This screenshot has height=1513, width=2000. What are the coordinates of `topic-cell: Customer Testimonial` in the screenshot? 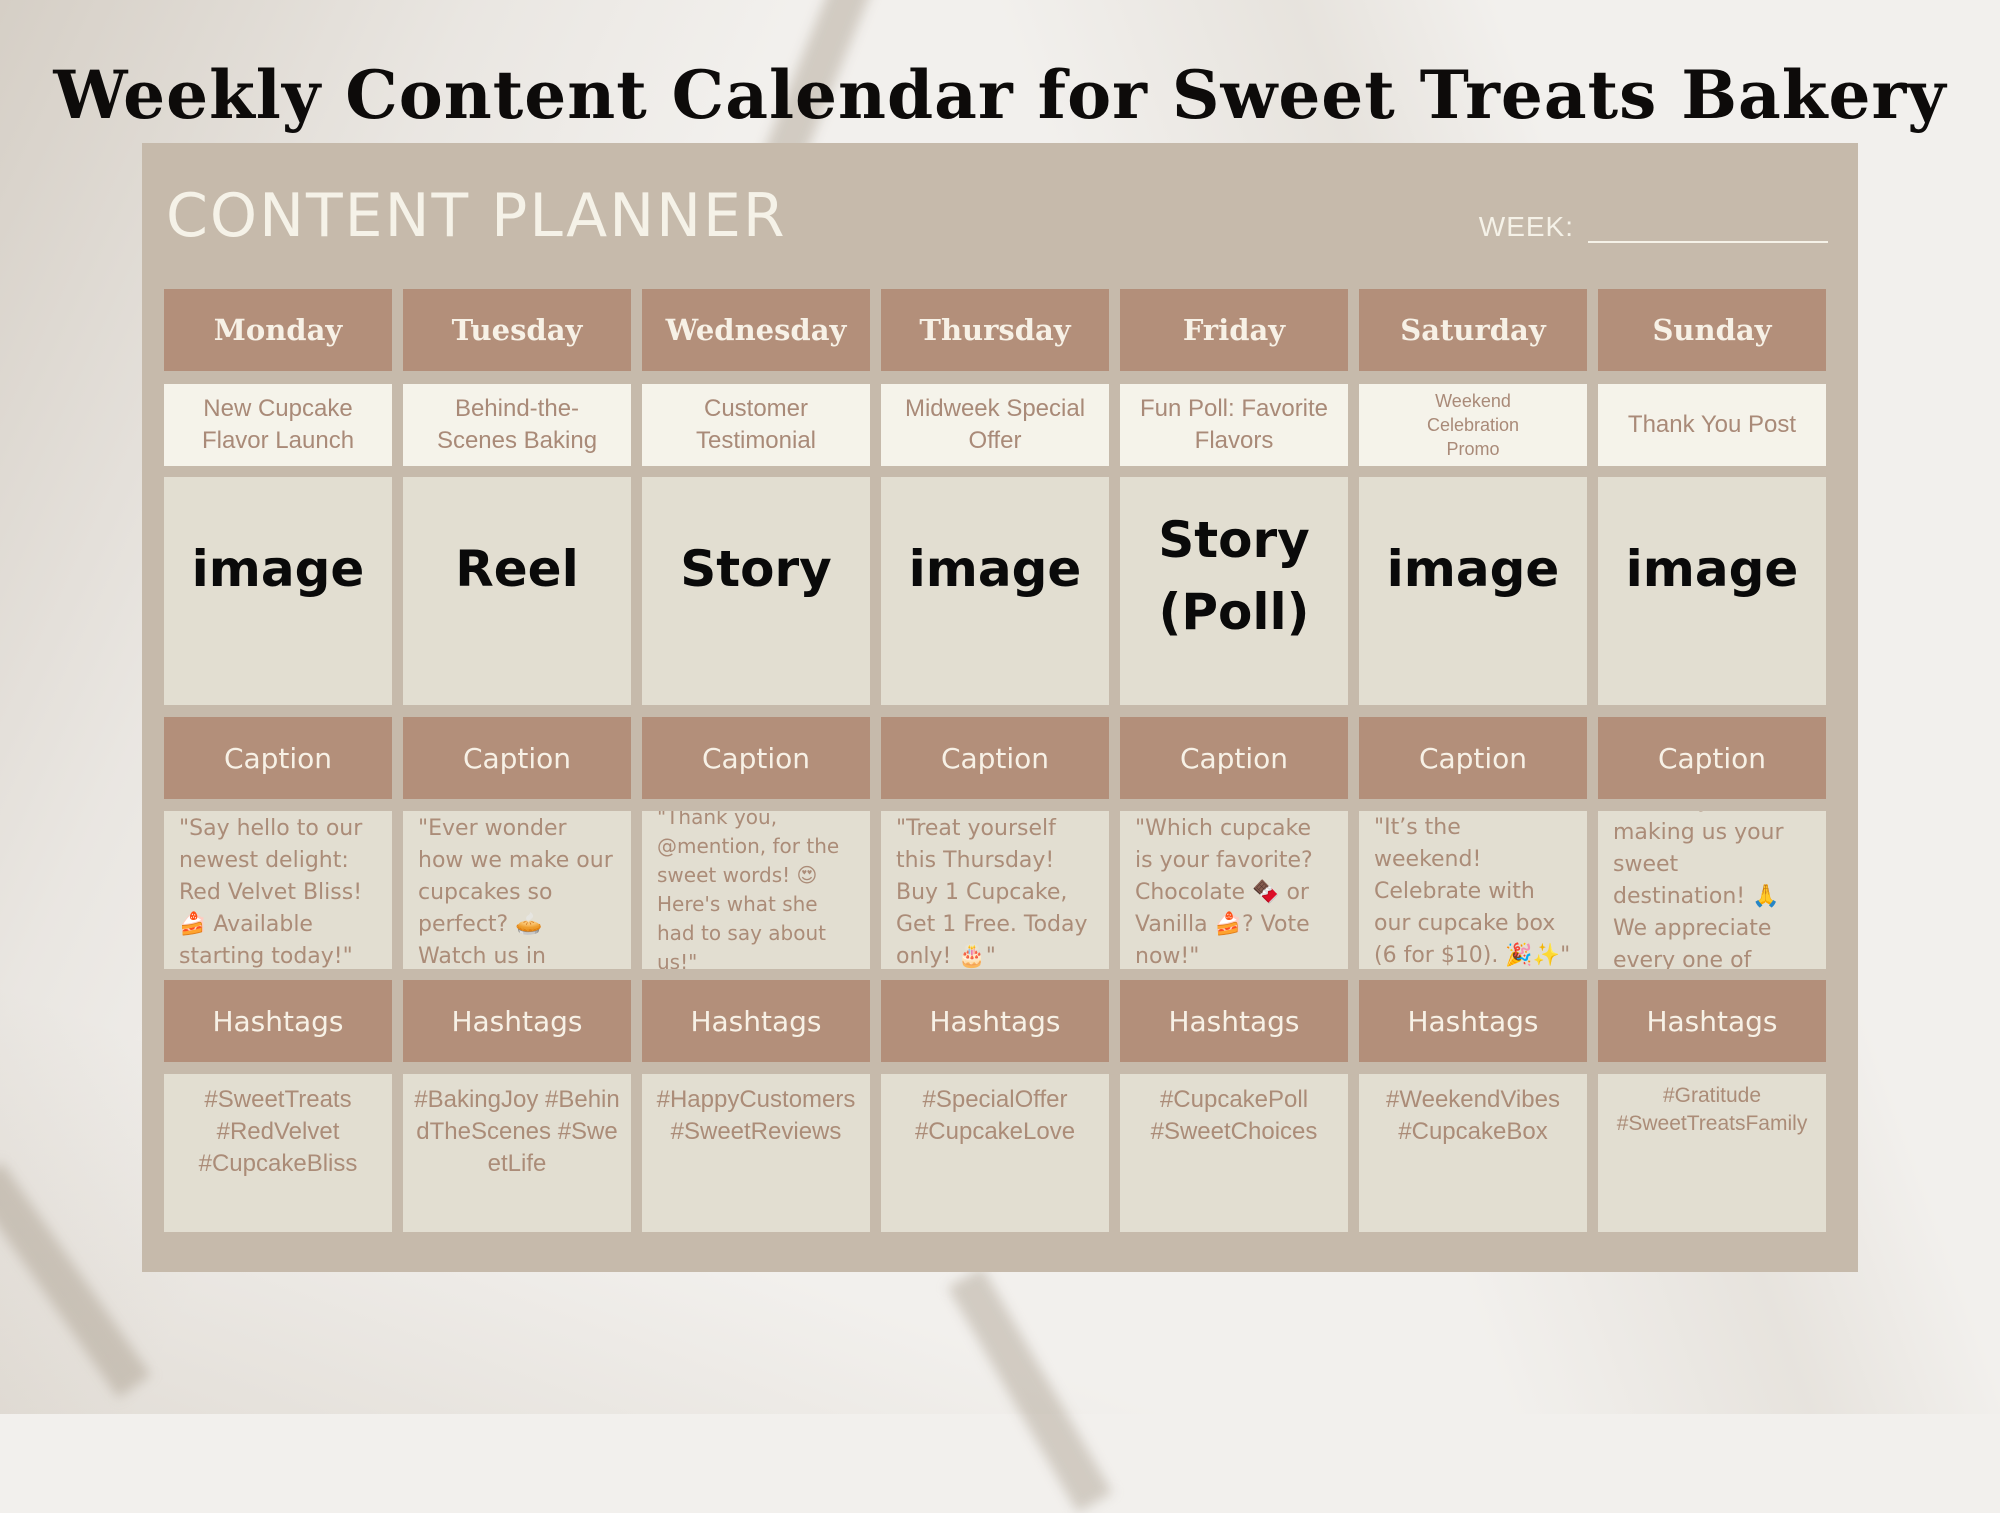 It's located at (756, 425).